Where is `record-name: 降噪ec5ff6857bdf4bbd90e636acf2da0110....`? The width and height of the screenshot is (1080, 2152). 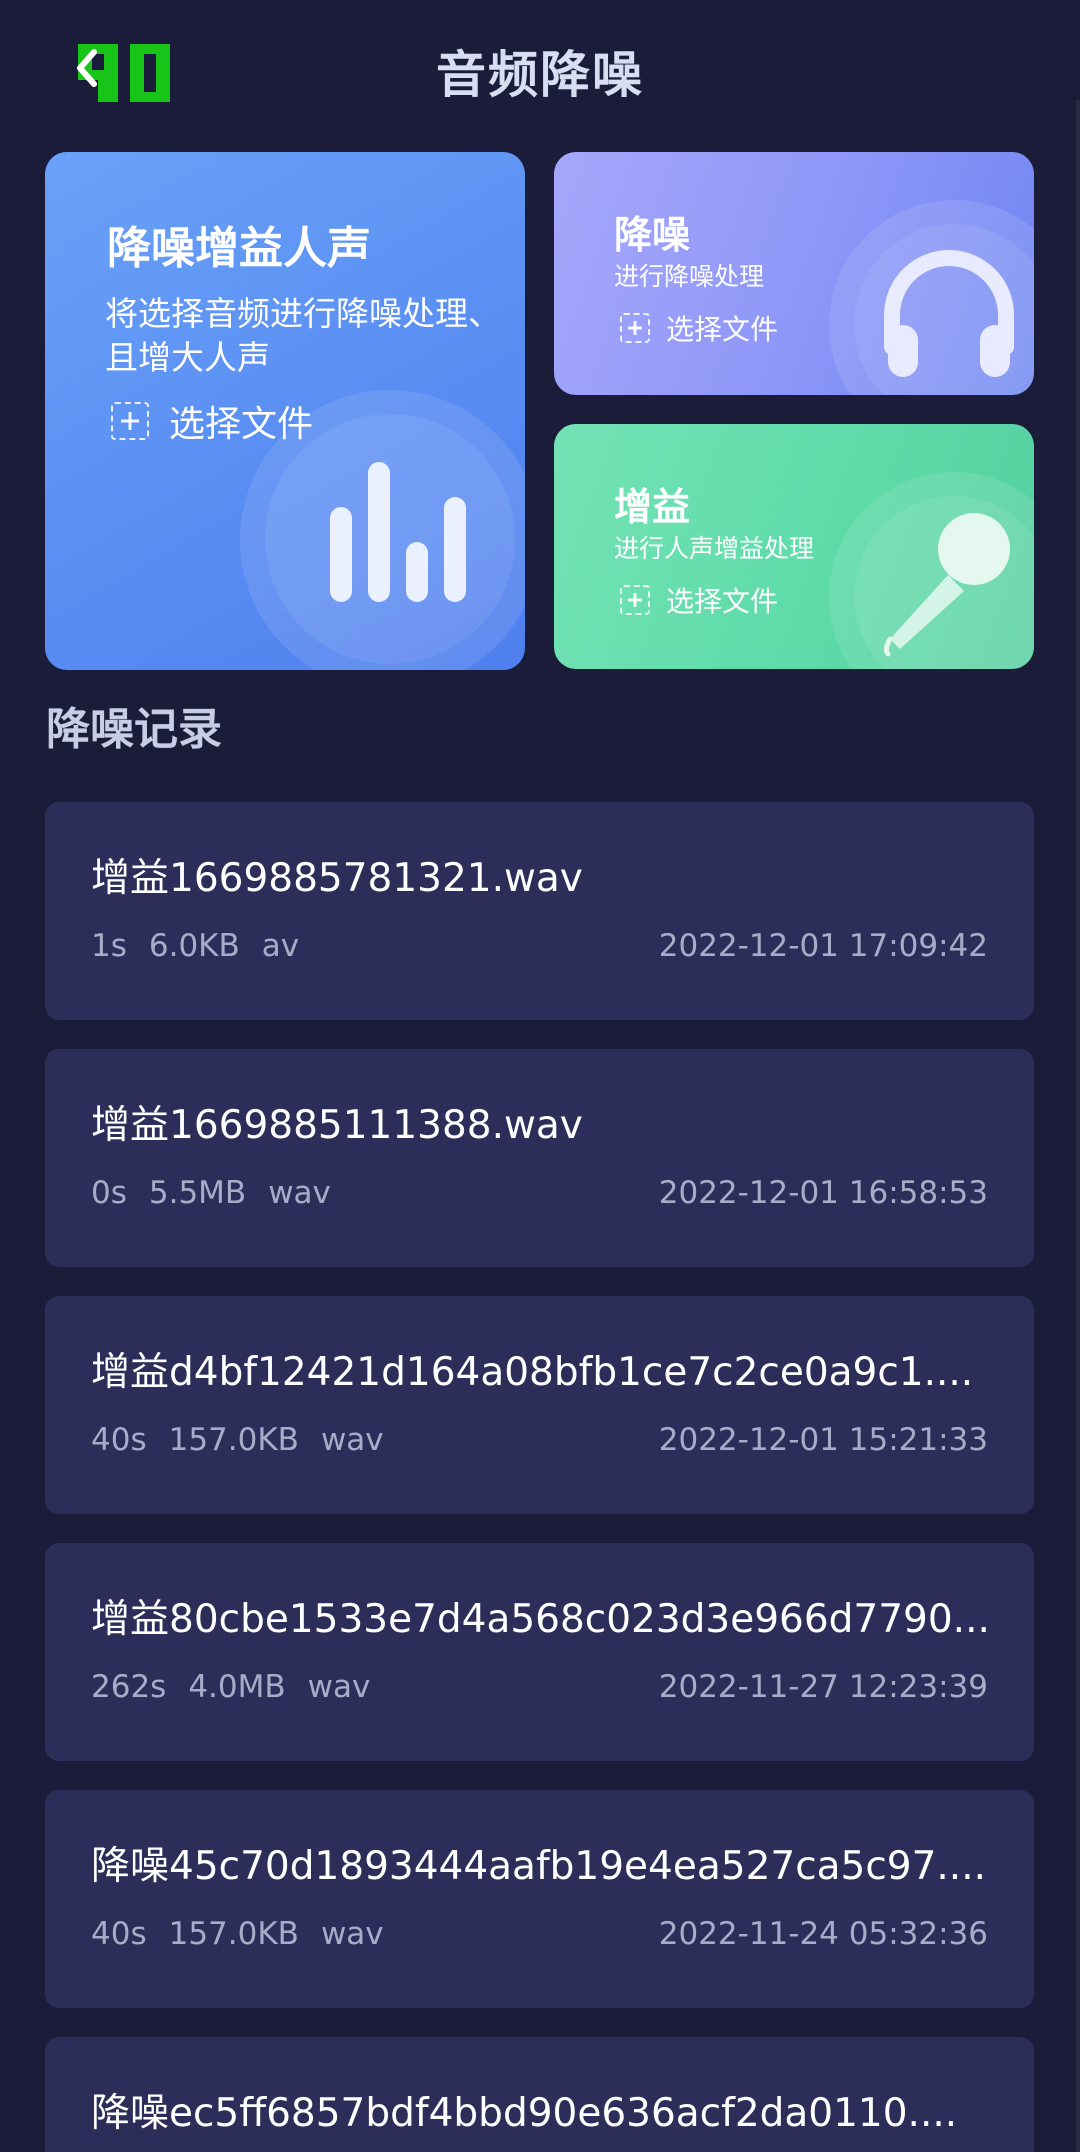 record-name: 降噪ec5ff6857bdf4bbd90e636acf2da0110.... is located at coordinates (524, 2113).